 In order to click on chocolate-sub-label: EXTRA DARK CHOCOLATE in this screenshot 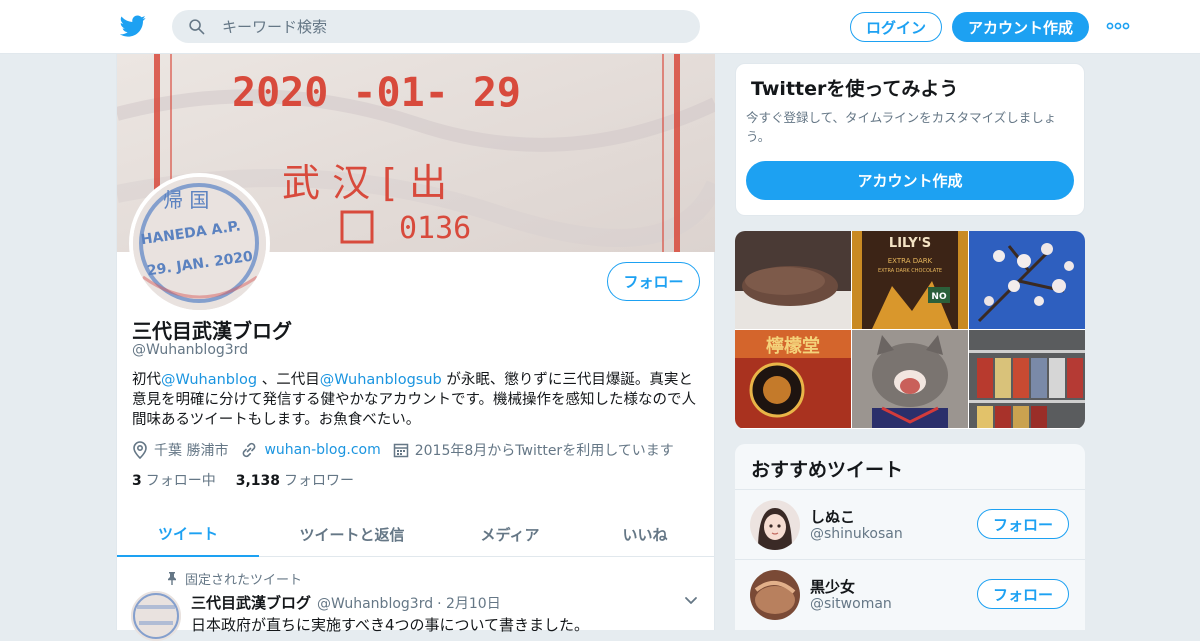, I will do `click(910, 271)`.